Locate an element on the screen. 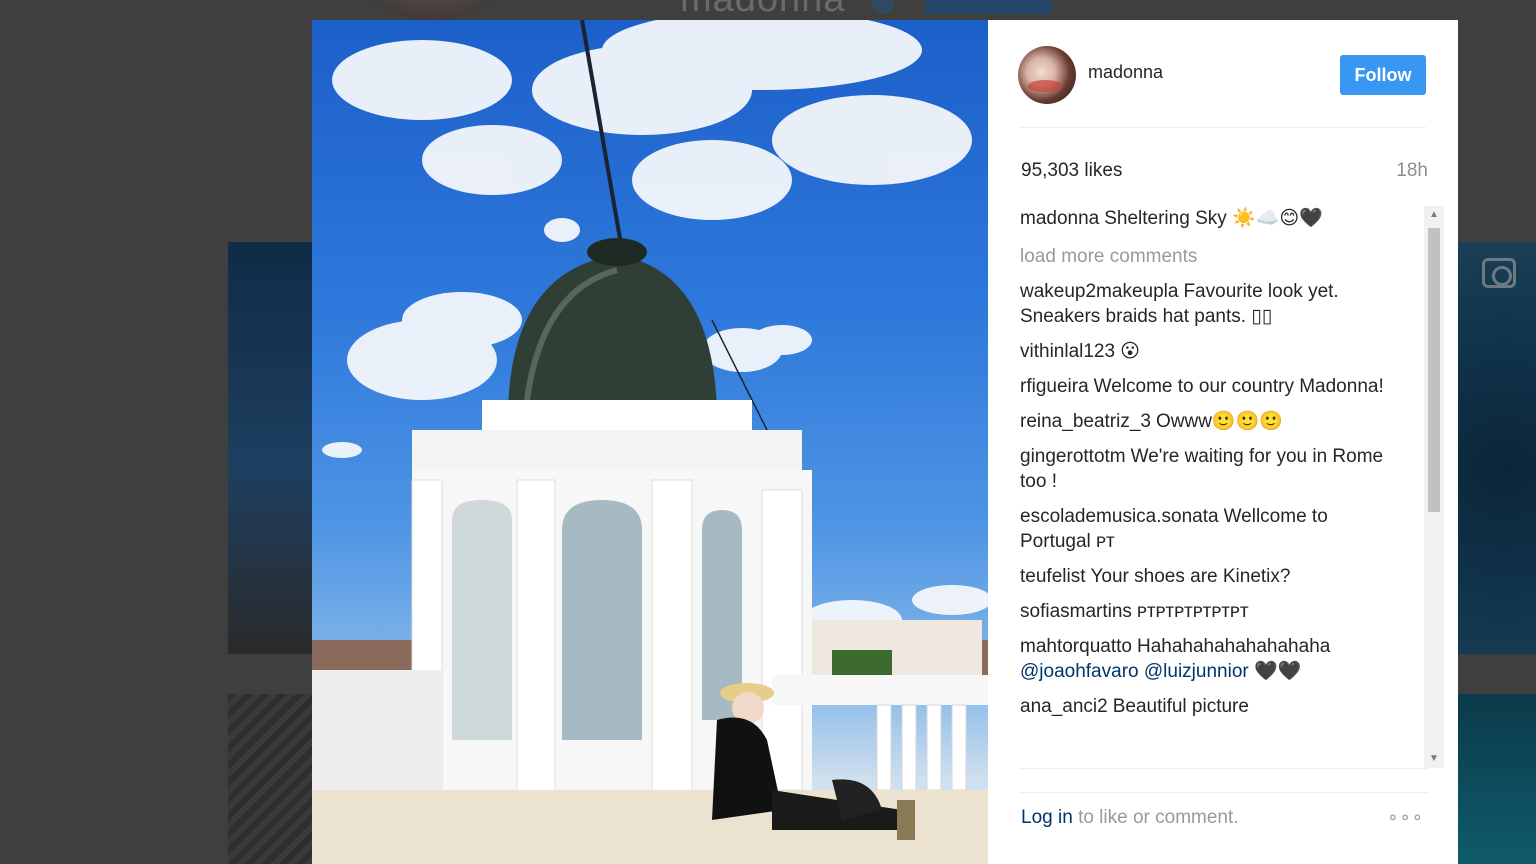 The width and height of the screenshot is (1536, 864). login-prompt: Log in to like or comment. is located at coordinates (1130, 818).